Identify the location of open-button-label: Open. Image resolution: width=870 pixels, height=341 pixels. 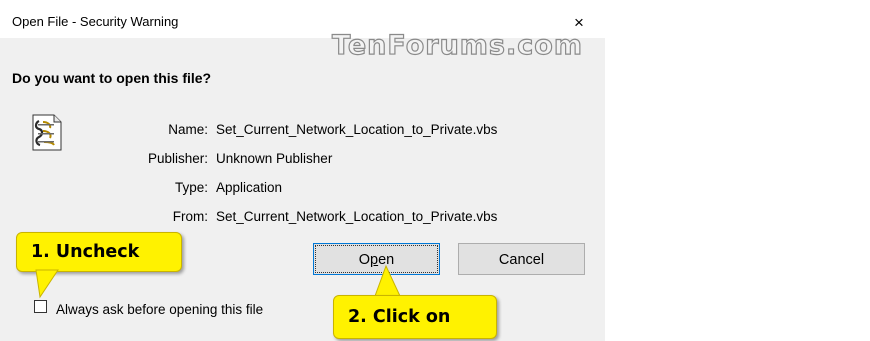
(376, 259).